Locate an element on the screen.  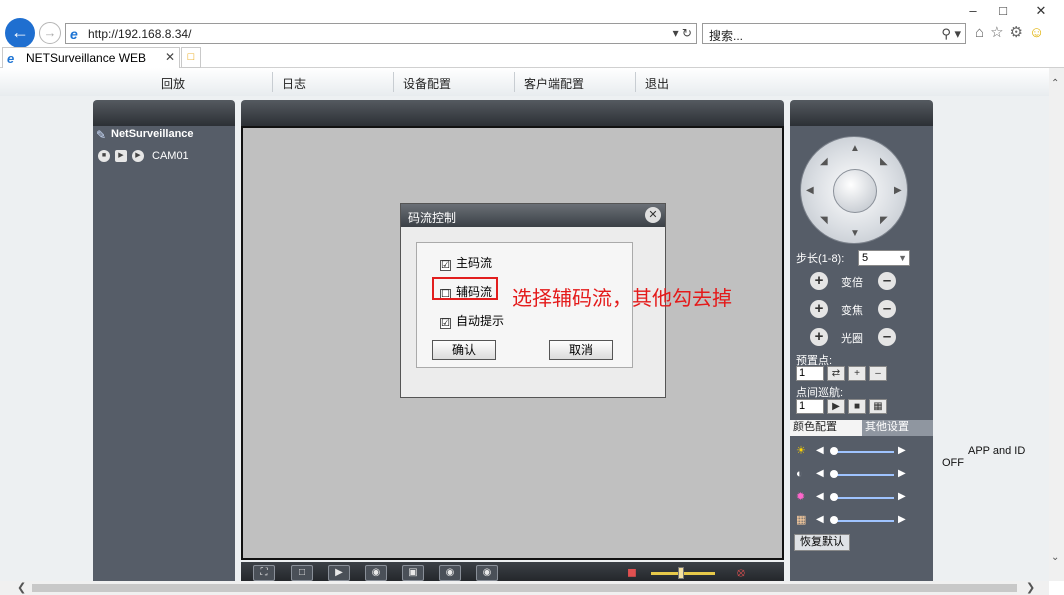
menu-log: 日志 is located at coordinates (294, 83).